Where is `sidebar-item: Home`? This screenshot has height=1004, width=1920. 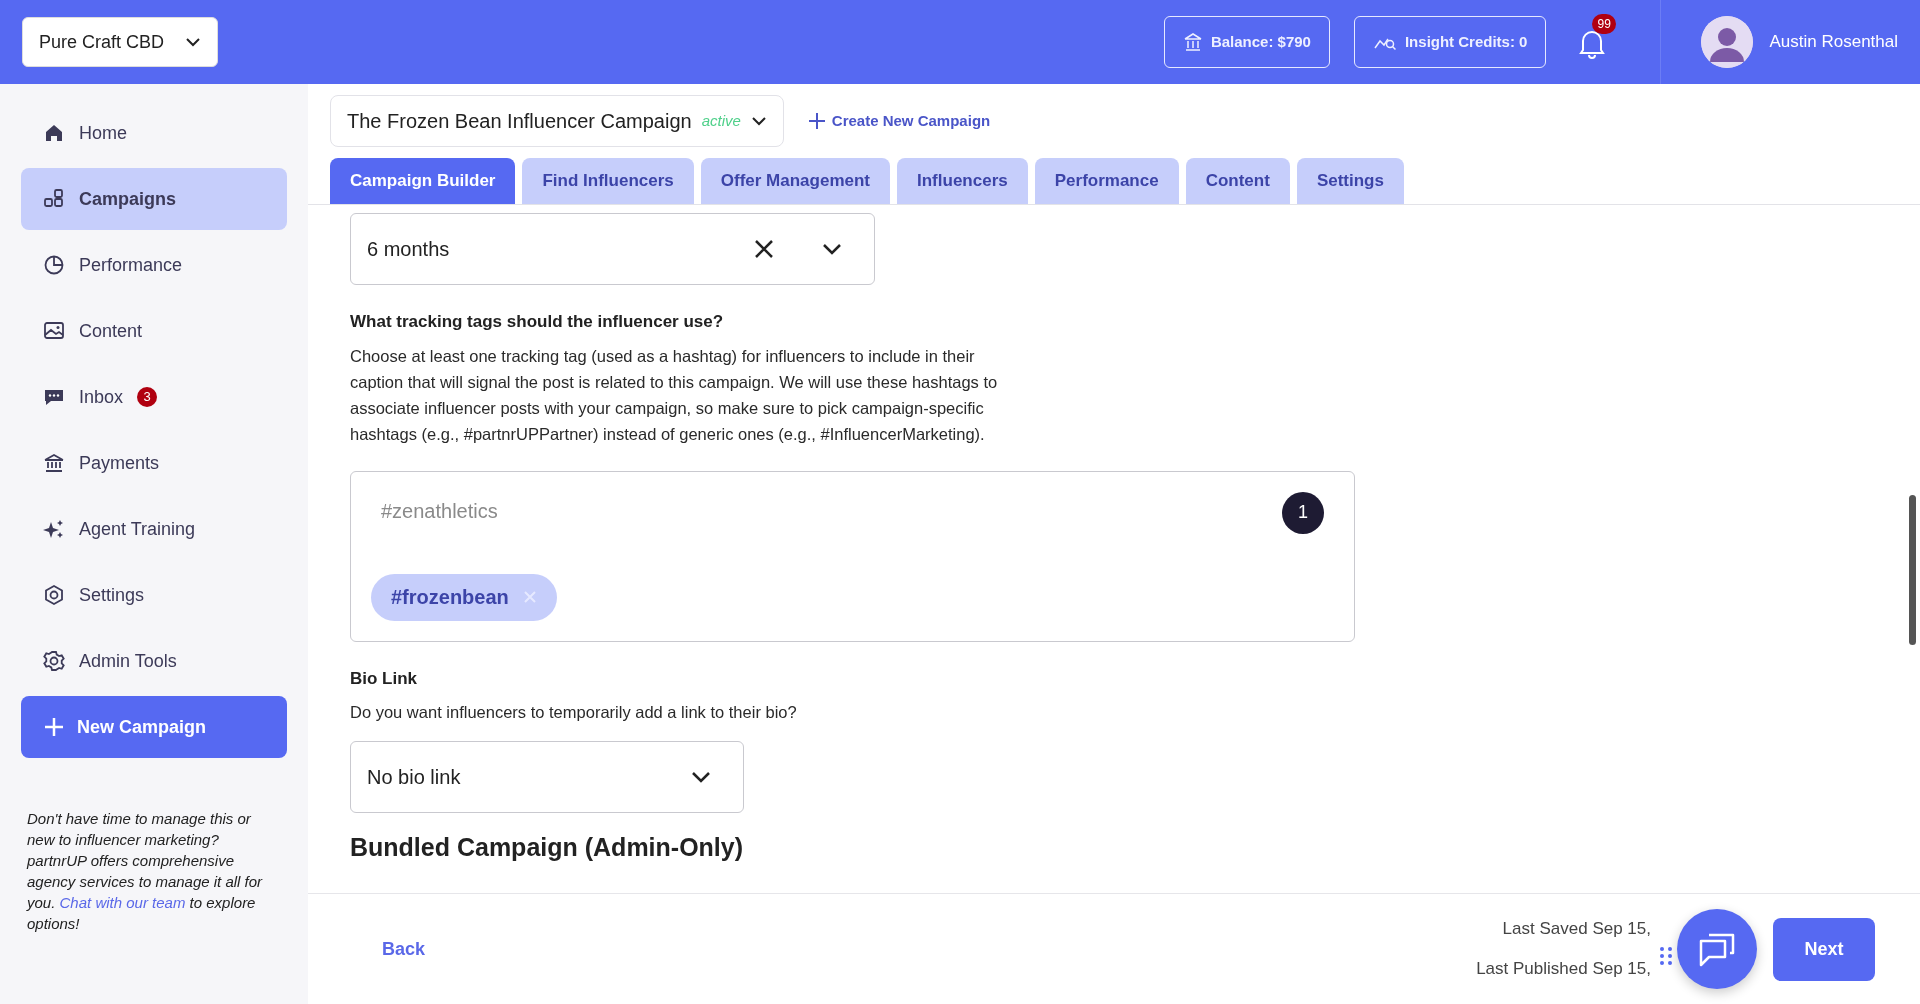 sidebar-item: Home is located at coordinates (154, 133).